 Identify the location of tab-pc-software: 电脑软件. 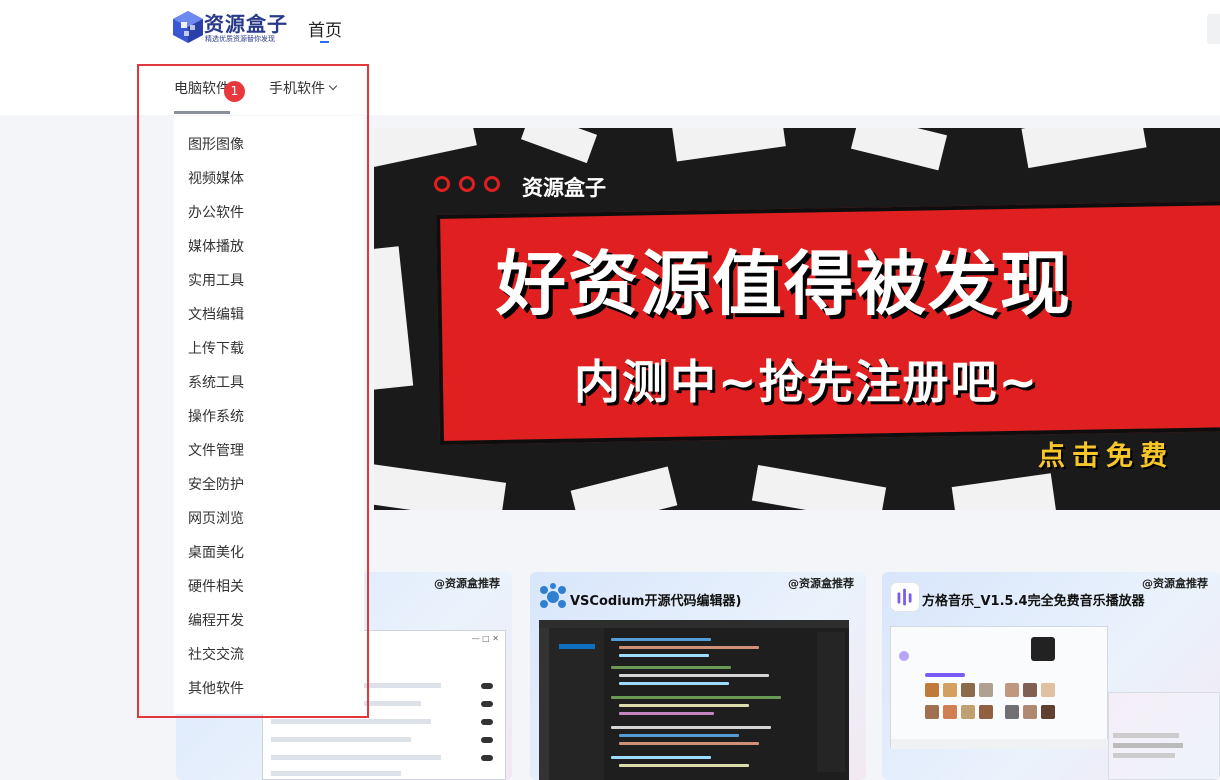
(202, 88).